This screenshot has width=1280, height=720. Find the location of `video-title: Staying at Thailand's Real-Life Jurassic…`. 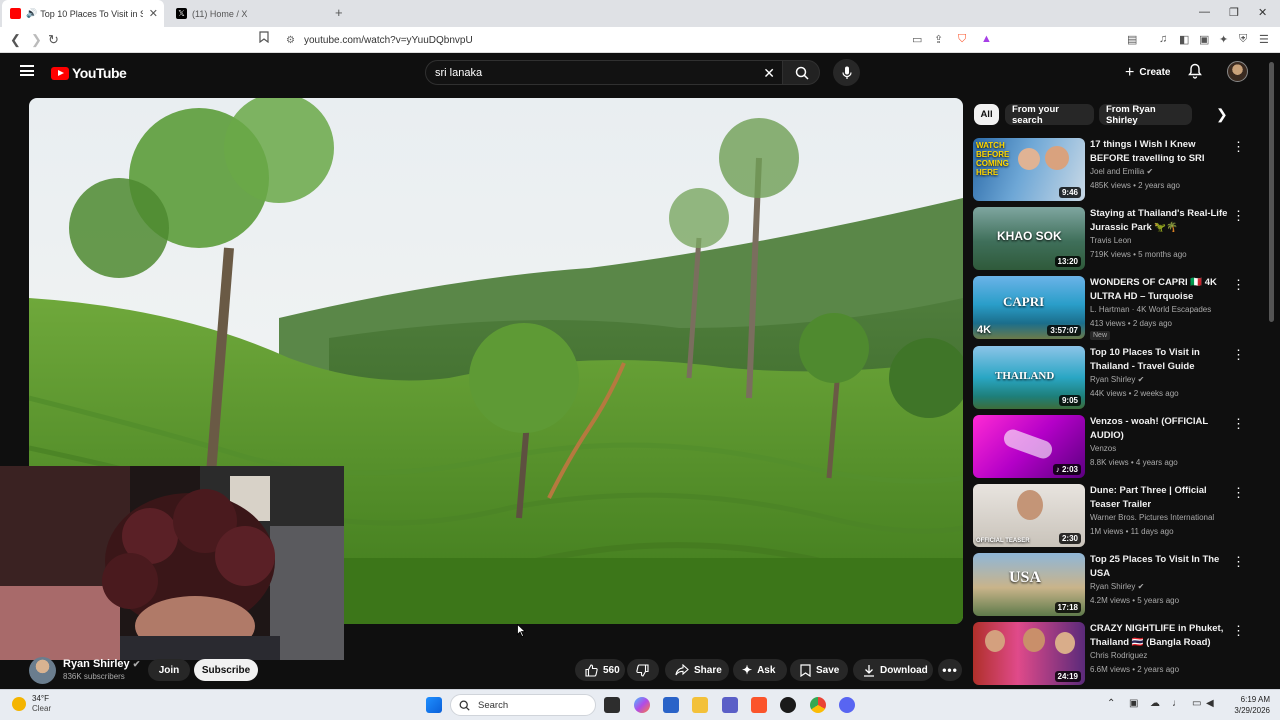

video-title: Staying at Thailand's Real-Life Jurassic… is located at coordinates (1159, 220).